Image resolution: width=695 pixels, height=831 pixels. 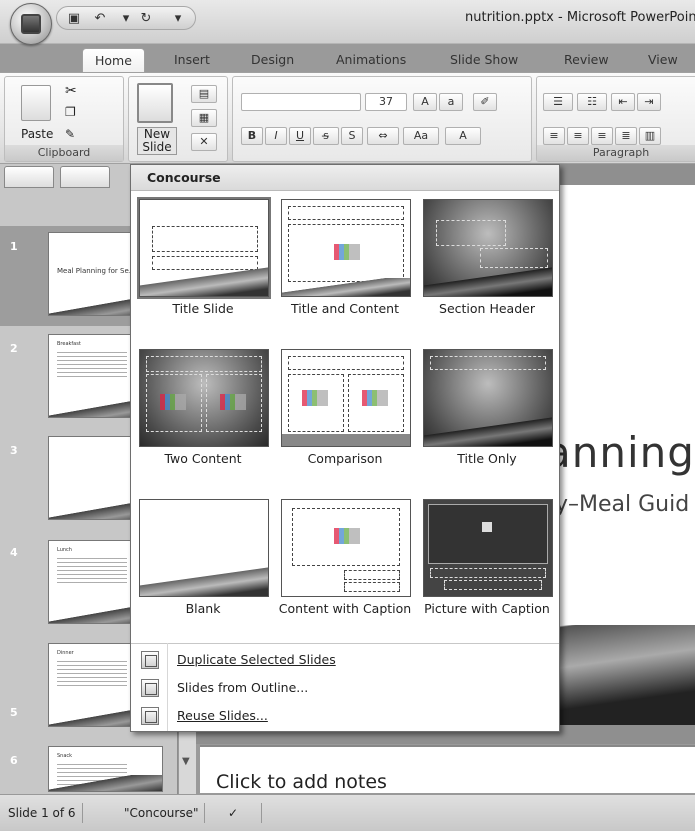 What do you see at coordinates (178, 18) in the screenshot?
I see `customize-toolbar-icon: ▾` at bounding box center [178, 18].